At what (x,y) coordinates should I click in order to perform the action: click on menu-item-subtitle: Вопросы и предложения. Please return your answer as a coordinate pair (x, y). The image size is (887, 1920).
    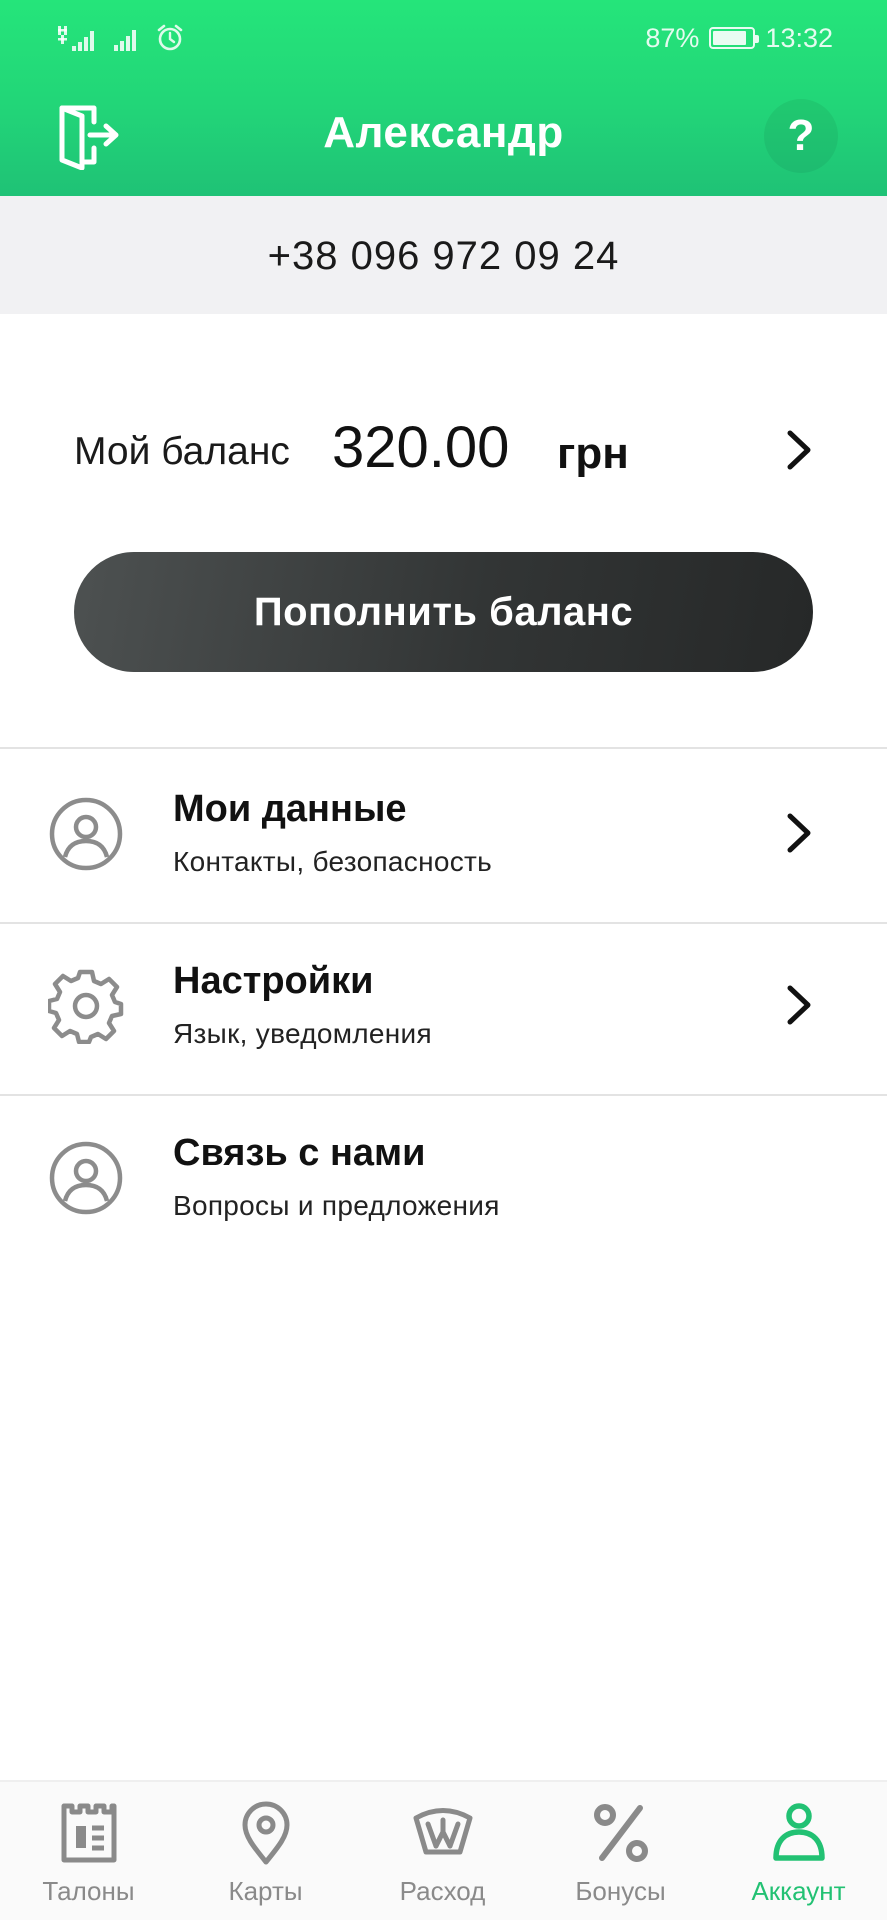
    Looking at the image, I should click on (336, 1205).